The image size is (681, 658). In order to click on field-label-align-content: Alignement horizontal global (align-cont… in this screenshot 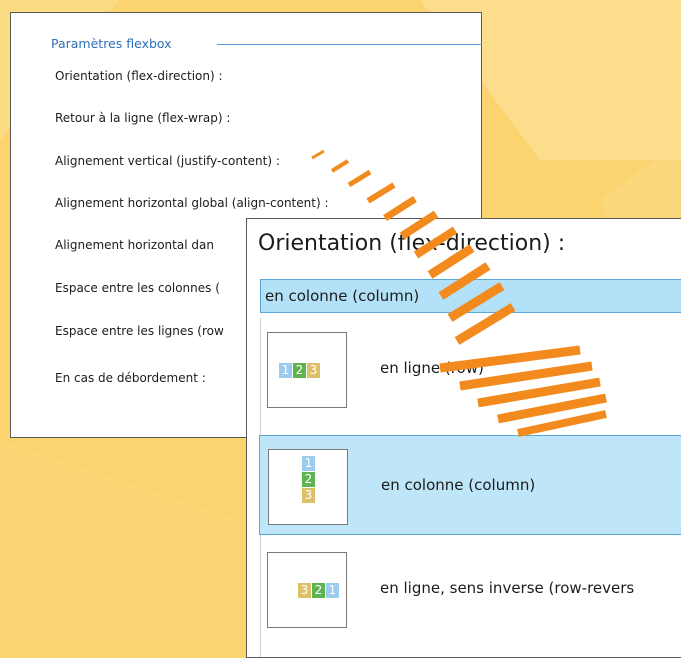, I will do `click(192, 203)`.